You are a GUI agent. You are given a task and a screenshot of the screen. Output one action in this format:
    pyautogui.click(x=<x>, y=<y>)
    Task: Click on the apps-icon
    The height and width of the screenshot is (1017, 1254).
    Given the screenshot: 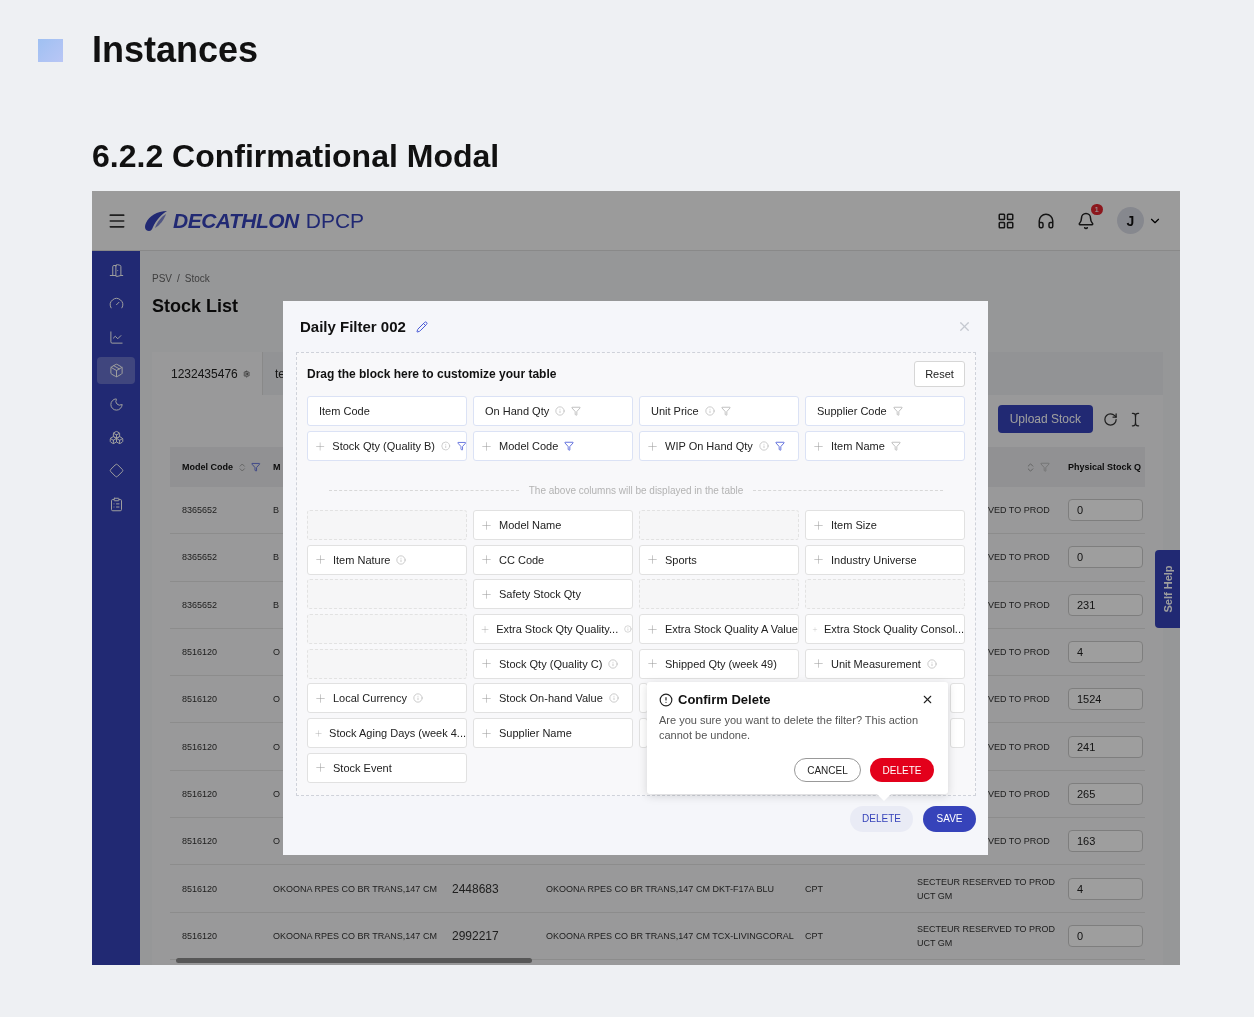 What is the action you would take?
    pyautogui.click(x=1006, y=220)
    